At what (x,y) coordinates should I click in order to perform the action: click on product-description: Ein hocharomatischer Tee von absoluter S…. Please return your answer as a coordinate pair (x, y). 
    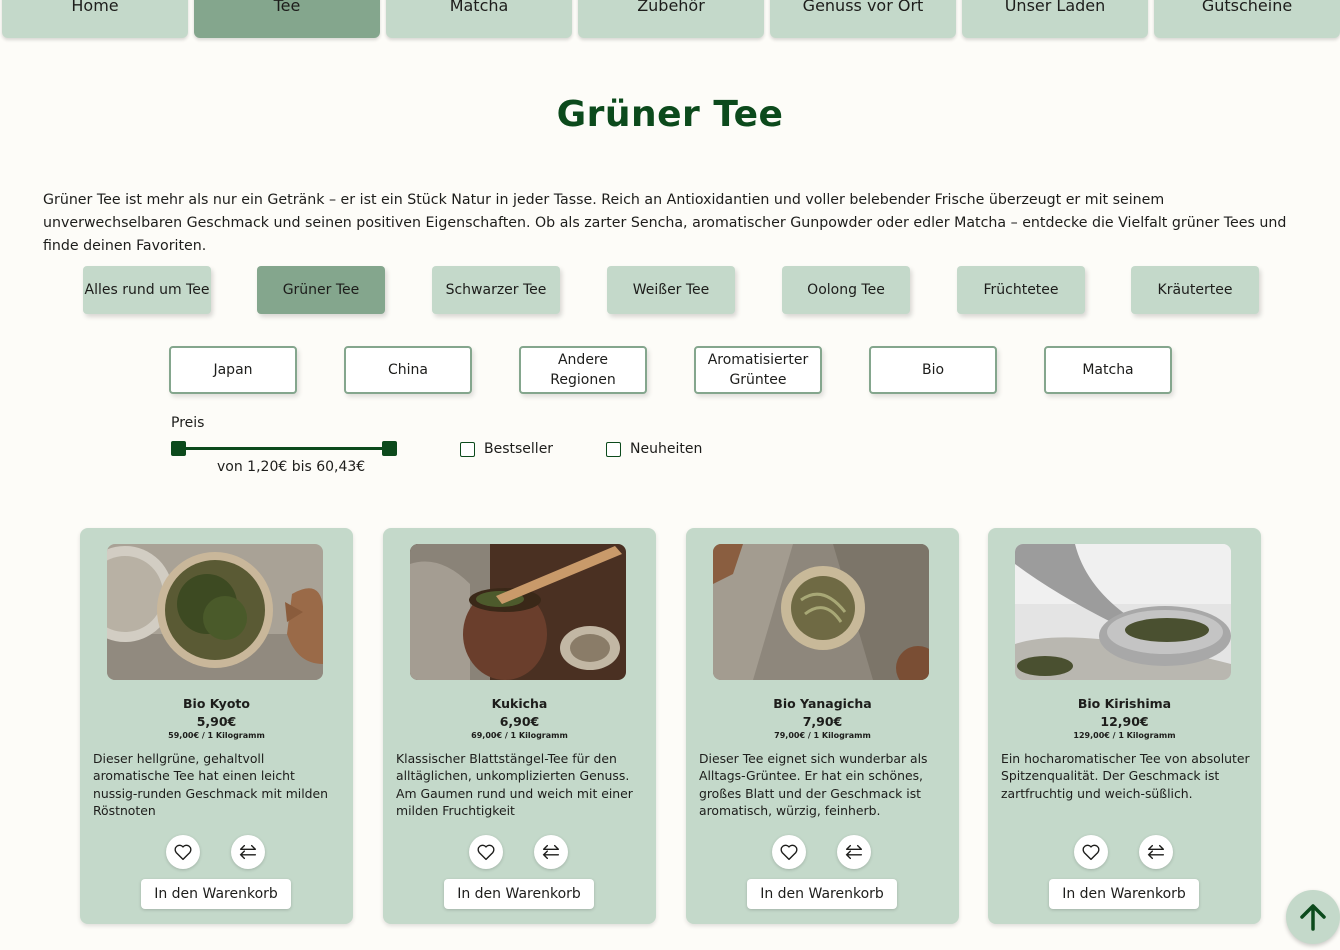
    Looking at the image, I should click on (1125, 776).